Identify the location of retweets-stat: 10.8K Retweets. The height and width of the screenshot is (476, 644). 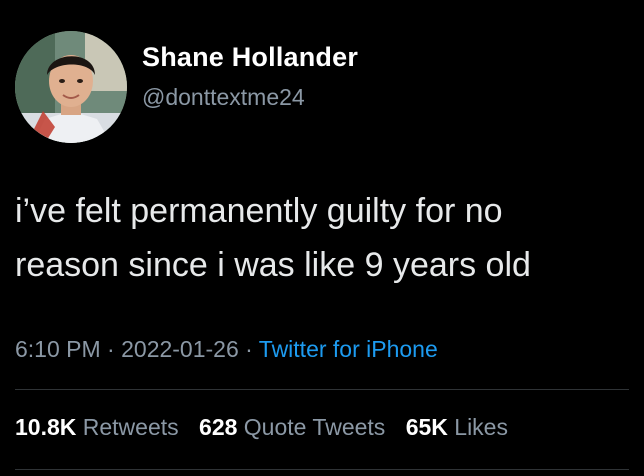
(97, 427).